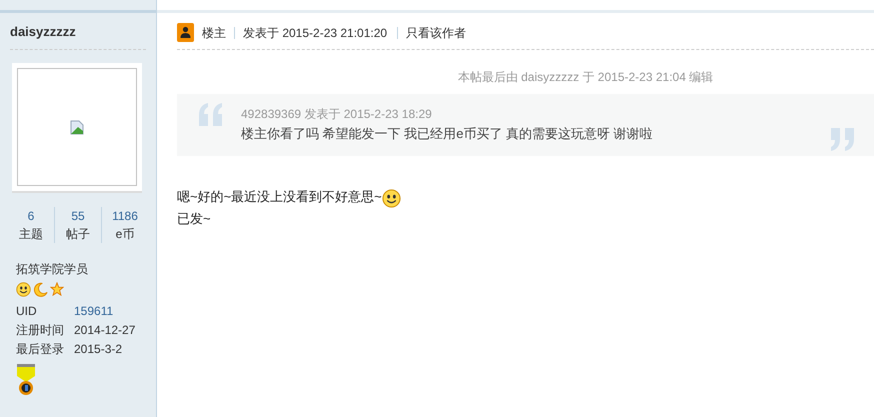 The image size is (874, 417). What do you see at coordinates (78, 234) in the screenshot?
I see `stat-label: 帖子` at bounding box center [78, 234].